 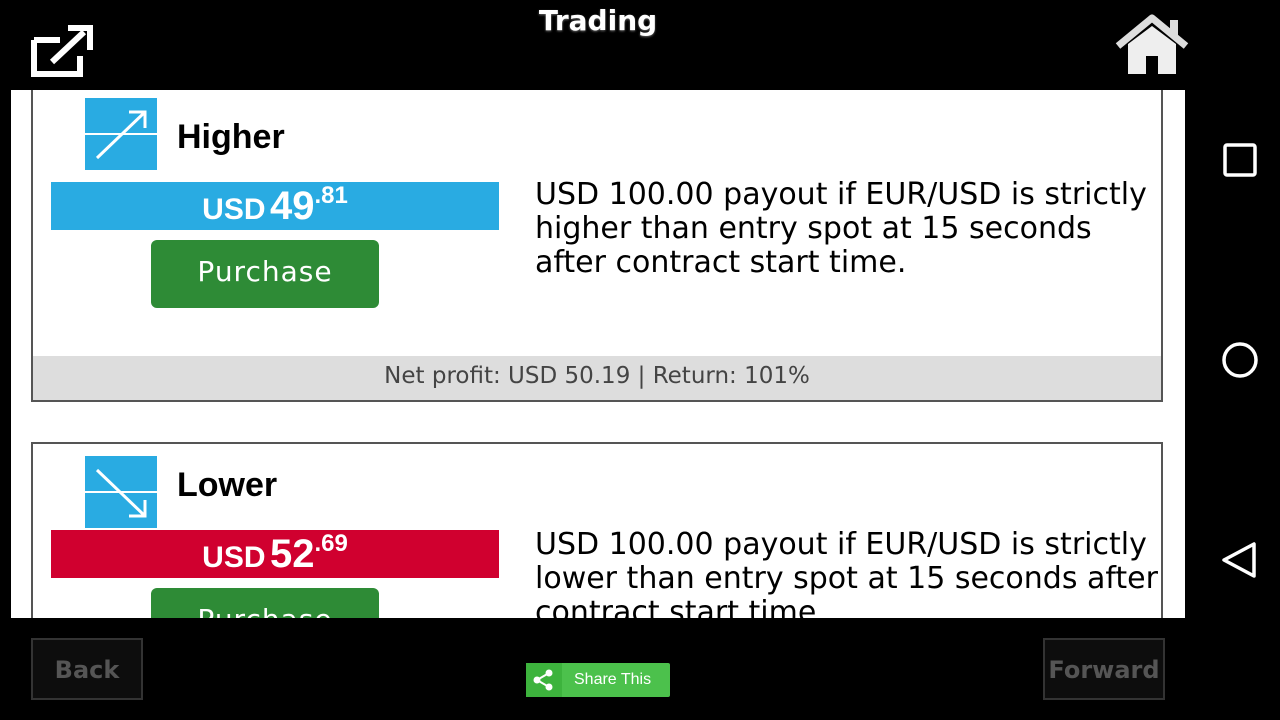 I want to click on price-bar: USD 49.81, so click(x=275, y=206).